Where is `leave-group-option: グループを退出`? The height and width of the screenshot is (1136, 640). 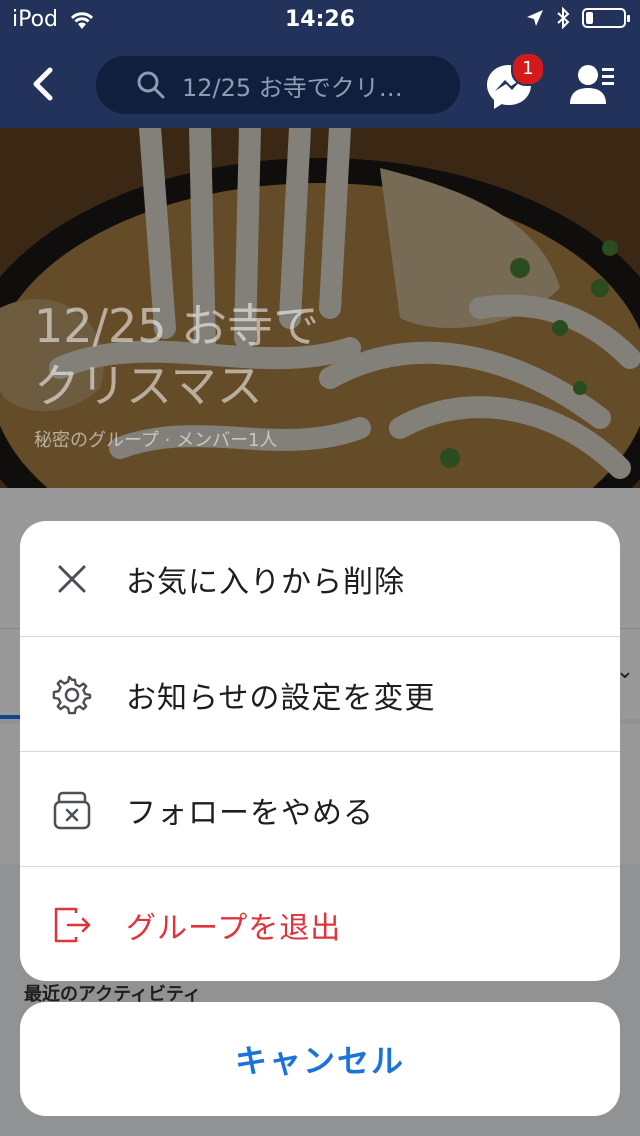 leave-group-option: グループを退出 is located at coordinates (320, 924).